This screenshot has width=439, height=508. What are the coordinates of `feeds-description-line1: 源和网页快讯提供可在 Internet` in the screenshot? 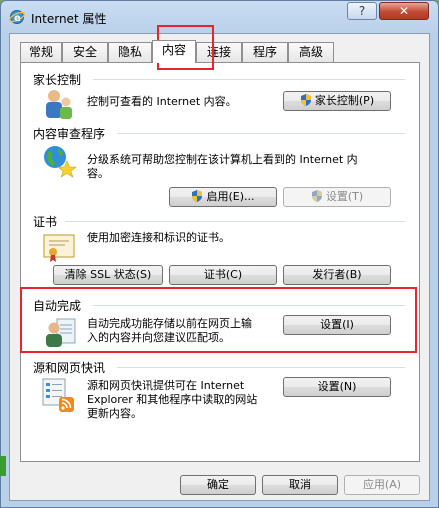 It's located at (166, 385).